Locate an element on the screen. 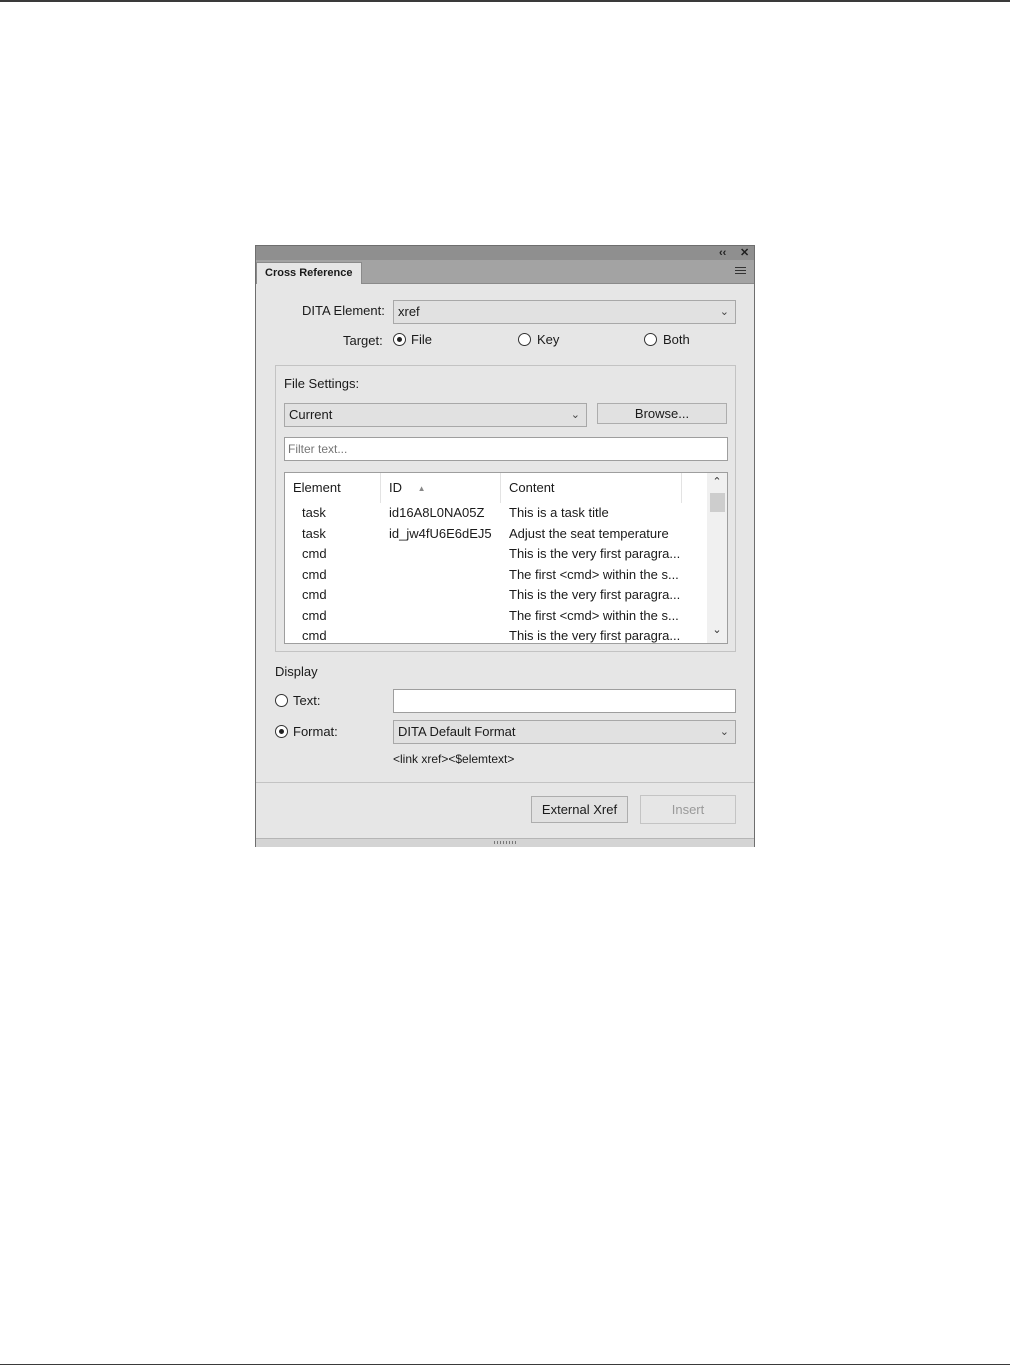 This screenshot has width=1010, height=1368. column-header-element: Element is located at coordinates (333, 488).